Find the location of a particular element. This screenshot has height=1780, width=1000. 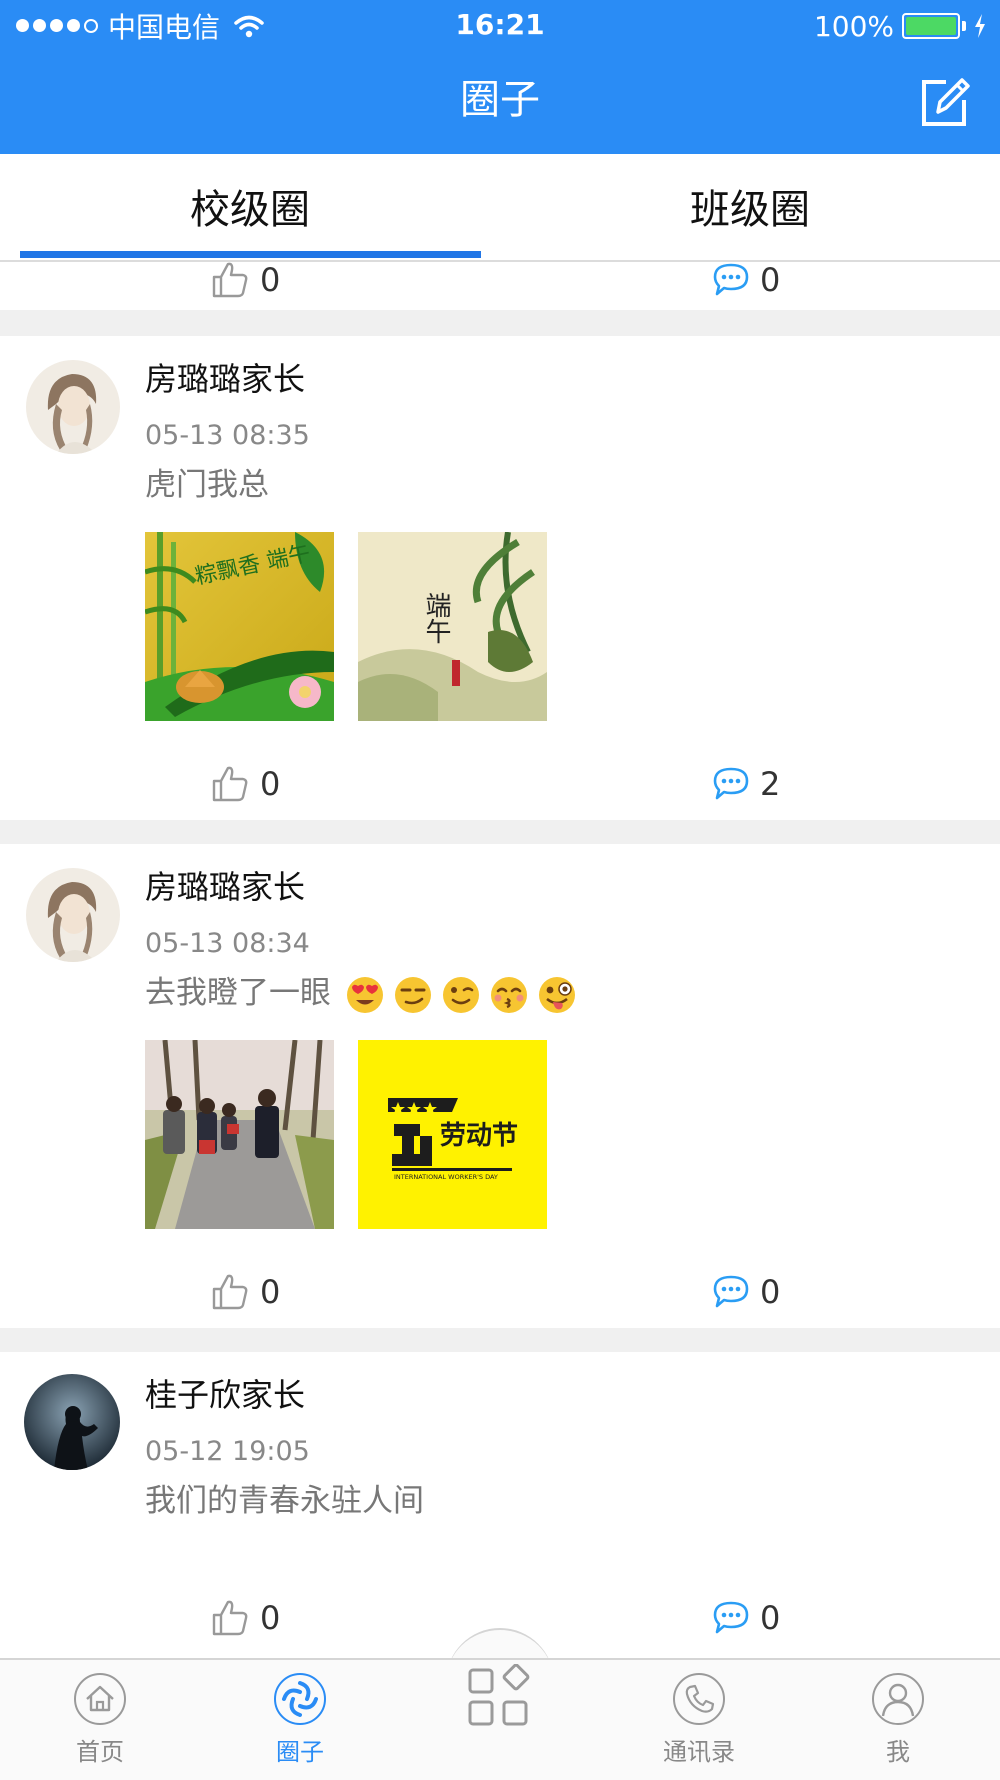

bottom-tab-circle: 圈子 is located at coordinates (300, 1722).